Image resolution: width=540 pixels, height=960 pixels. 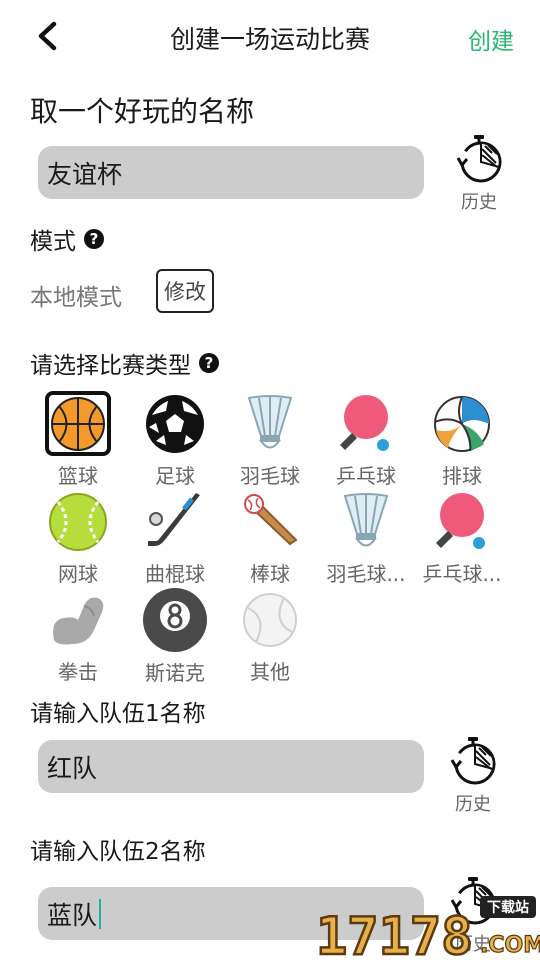 I want to click on soccer-ball-icon, so click(x=175, y=423).